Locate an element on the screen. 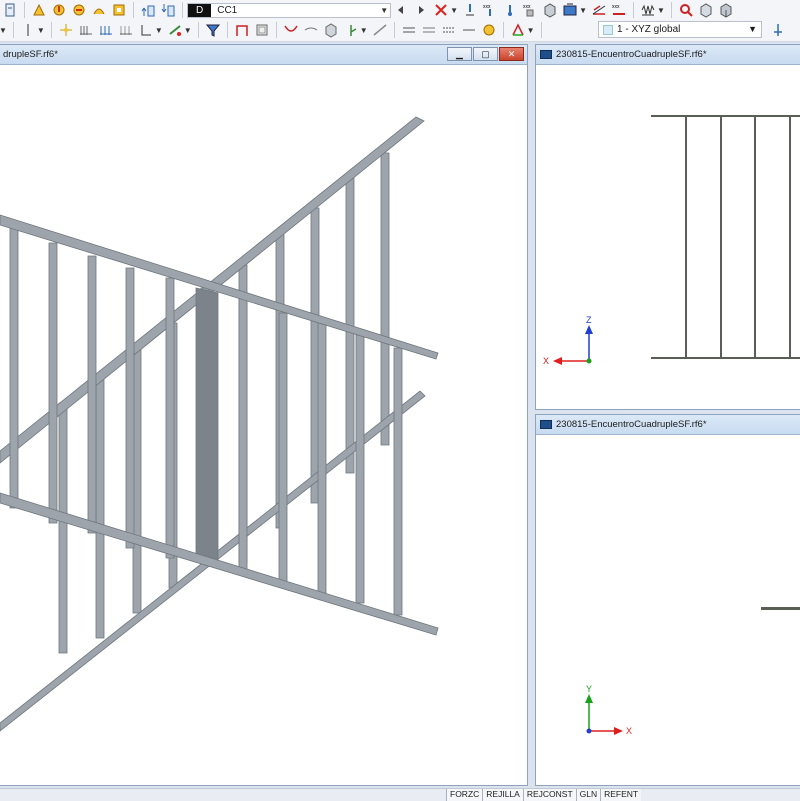 The image size is (800, 801). solid-model-icon is located at coordinates (331, 30).